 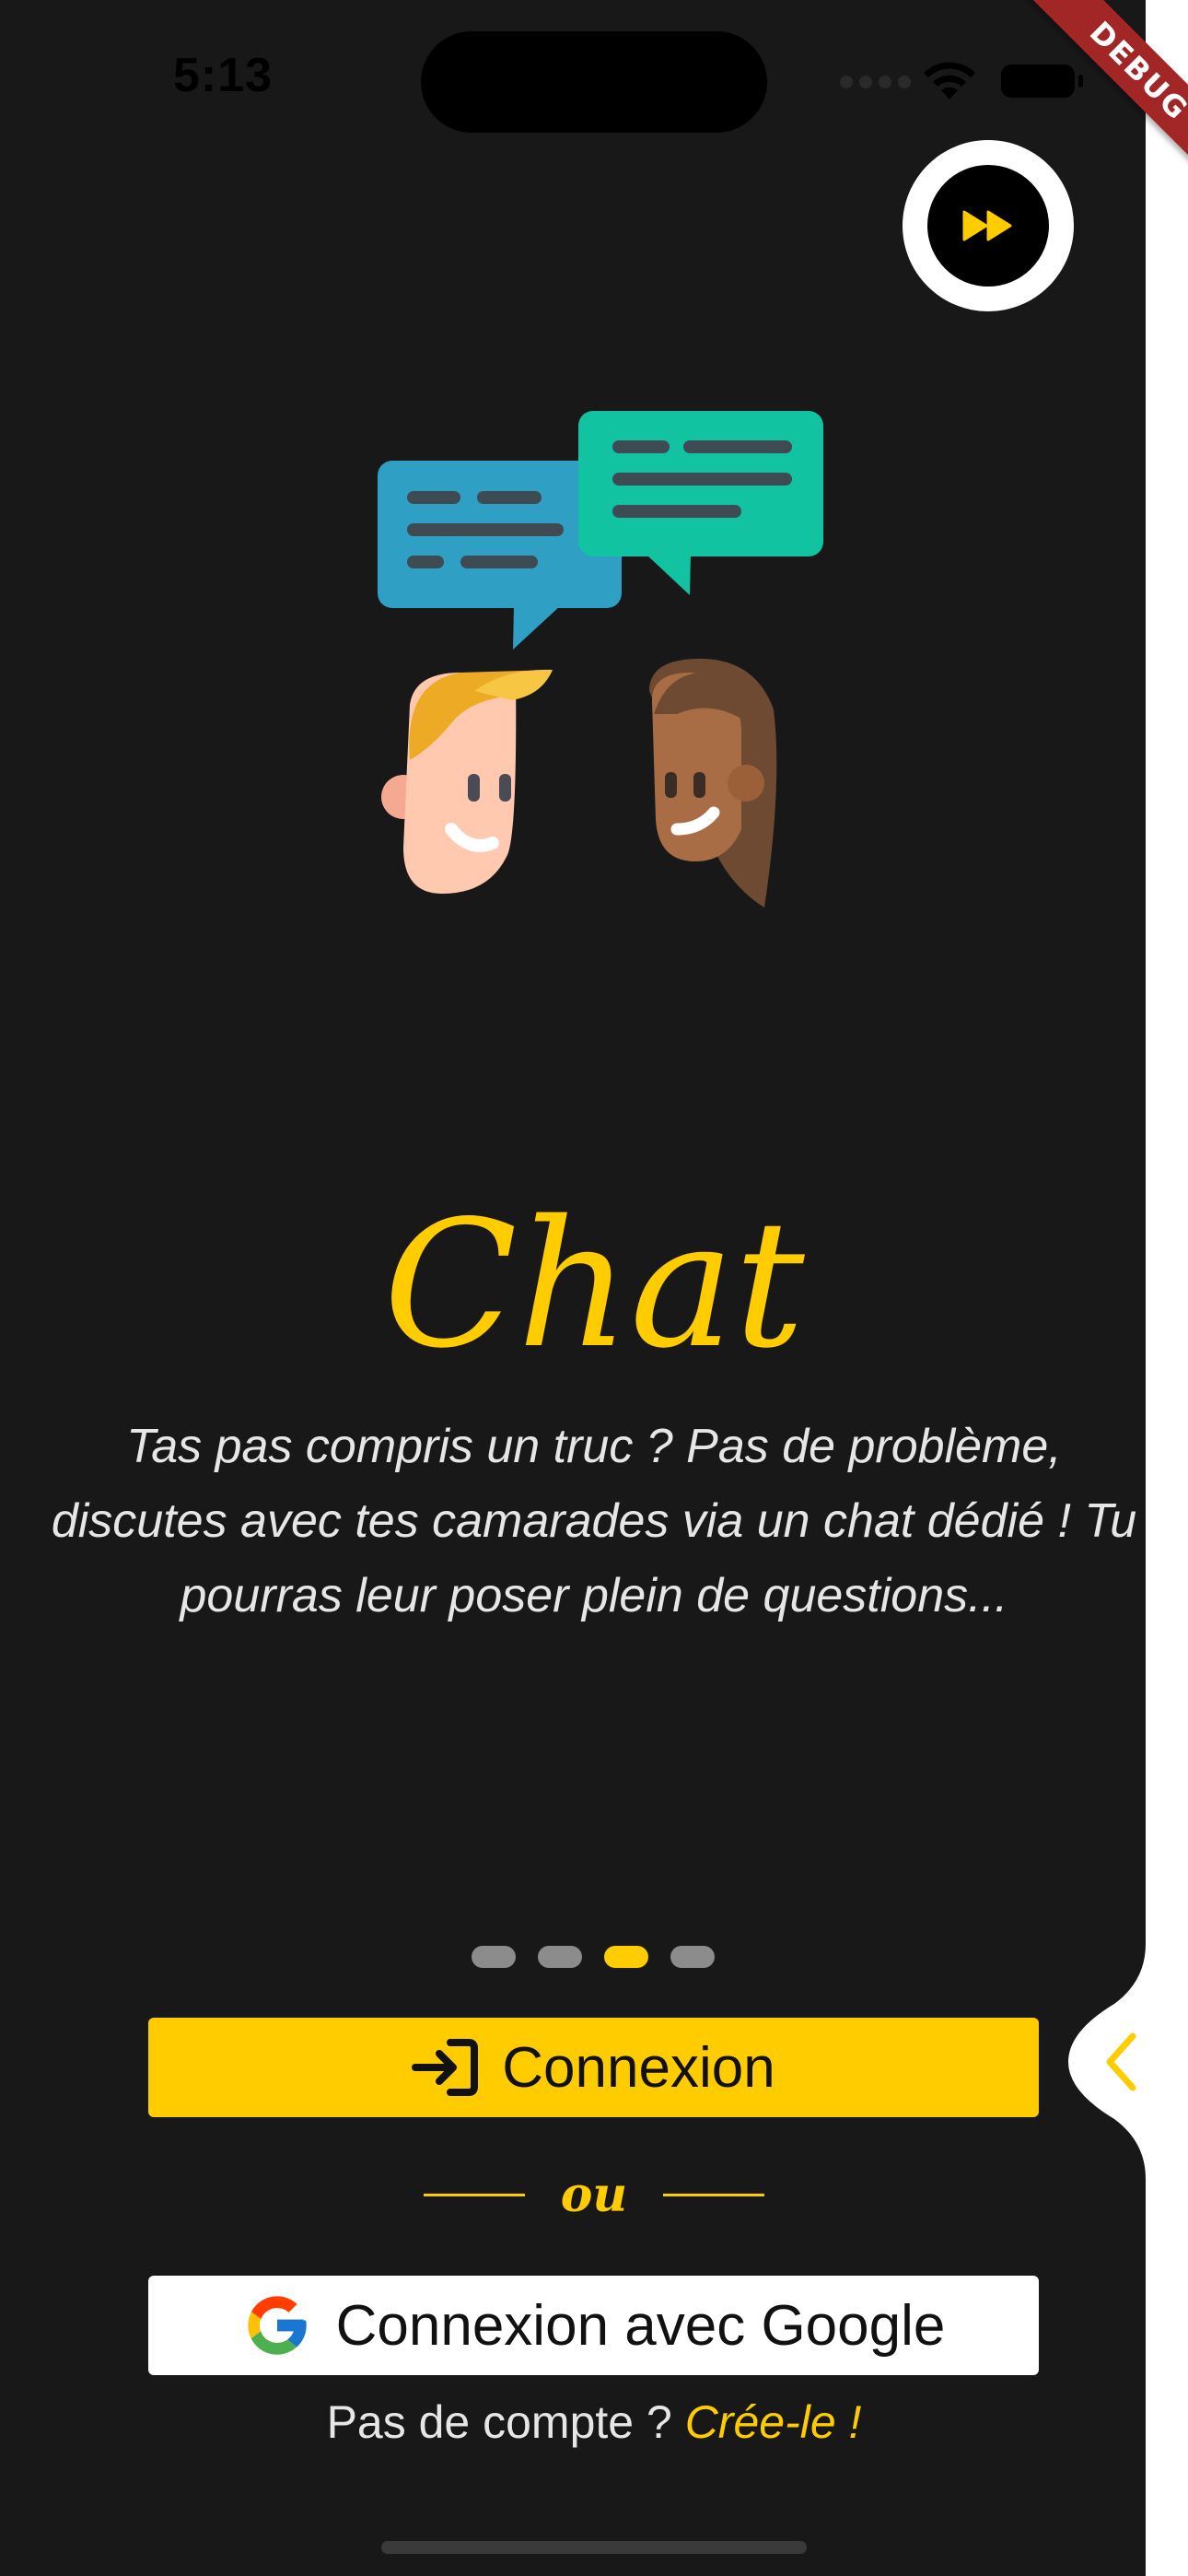 What do you see at coordinates (600, 659) in the screenshot?
I see `chat-illustration` at bounding box center [600, 659].